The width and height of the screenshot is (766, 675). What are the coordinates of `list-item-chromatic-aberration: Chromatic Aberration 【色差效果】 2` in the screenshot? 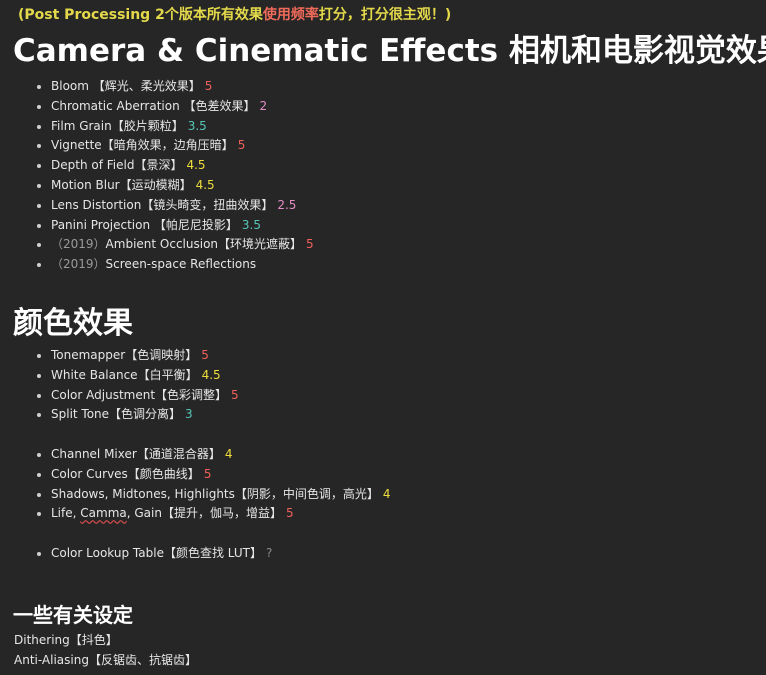 It's located at (157, 107).